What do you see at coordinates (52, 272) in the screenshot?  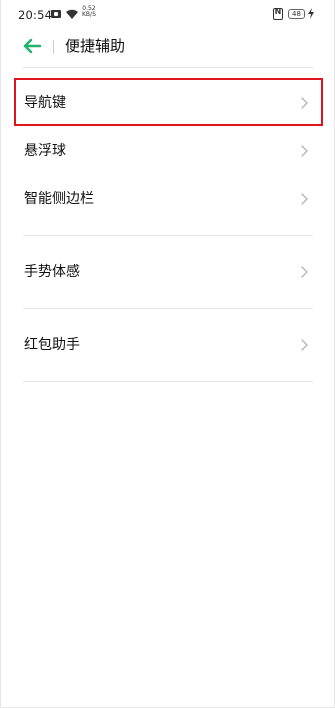 I see `list-item-label: 手势体感` at bounding box center [52, 272].